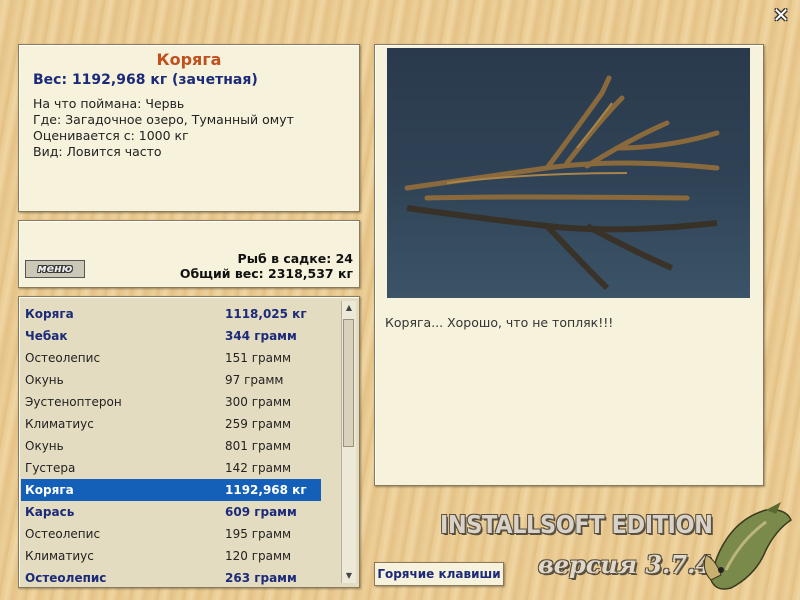 The height and width of the screenshot is (600, 800). What do you see at coordinates (171, 424) in the screenshot?
I see `catch-row: Климатиус 259 грамм` at bounding box center [171, 424].